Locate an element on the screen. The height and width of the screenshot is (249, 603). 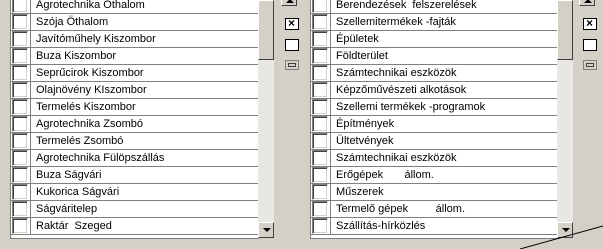
item-label: Képzőművészeti alkotások is located at coordinates (401, 90).